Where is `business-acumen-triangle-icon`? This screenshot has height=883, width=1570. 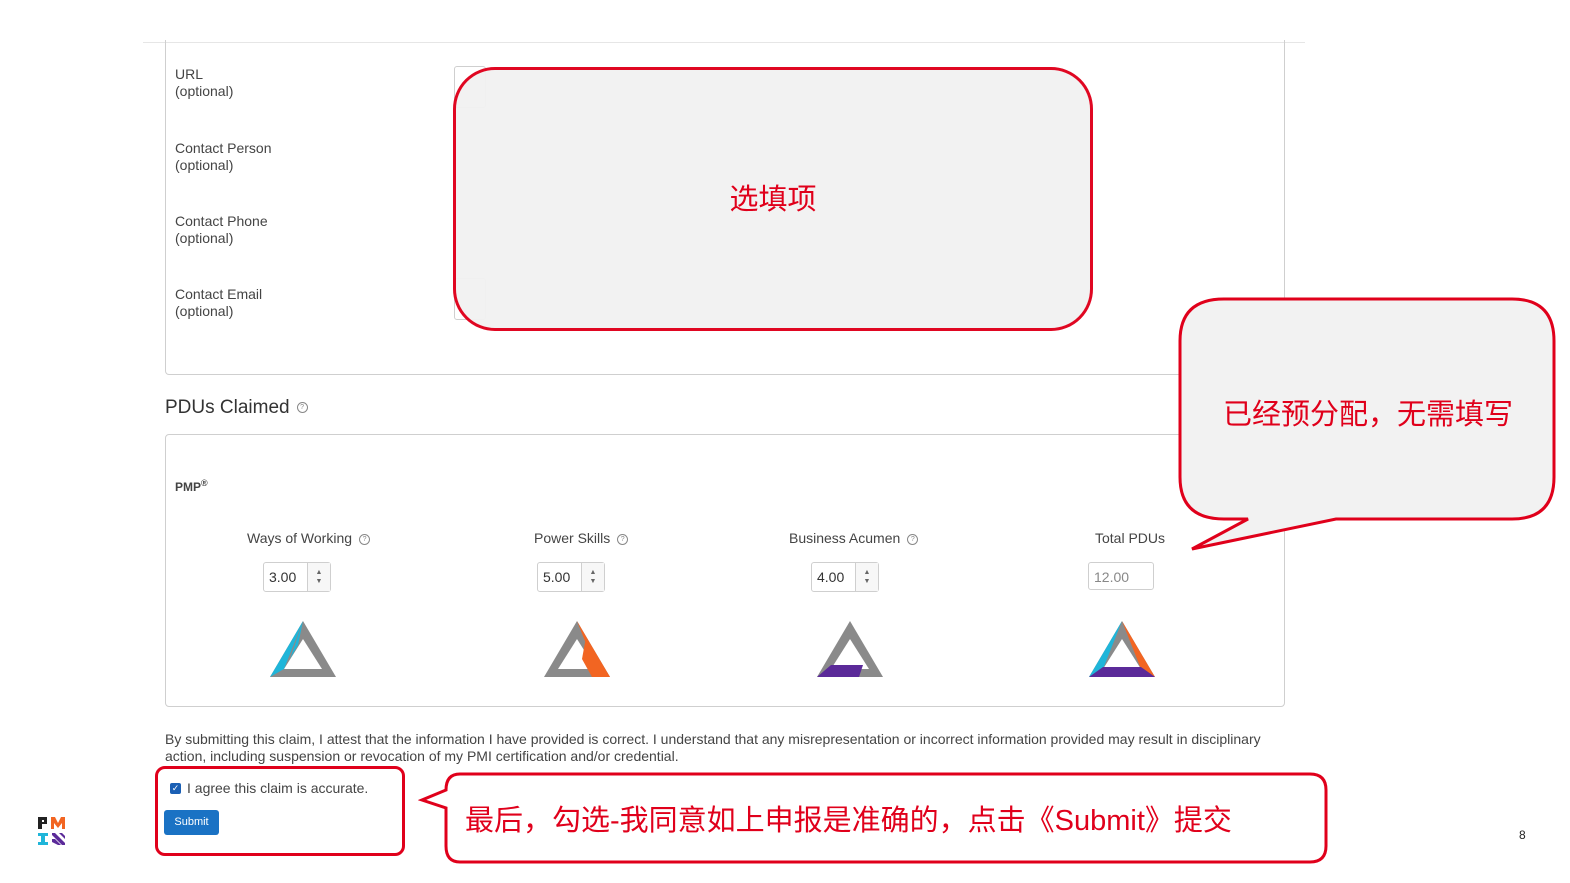
business-acumen-triangle-icon is located at coordinates (850, 649).